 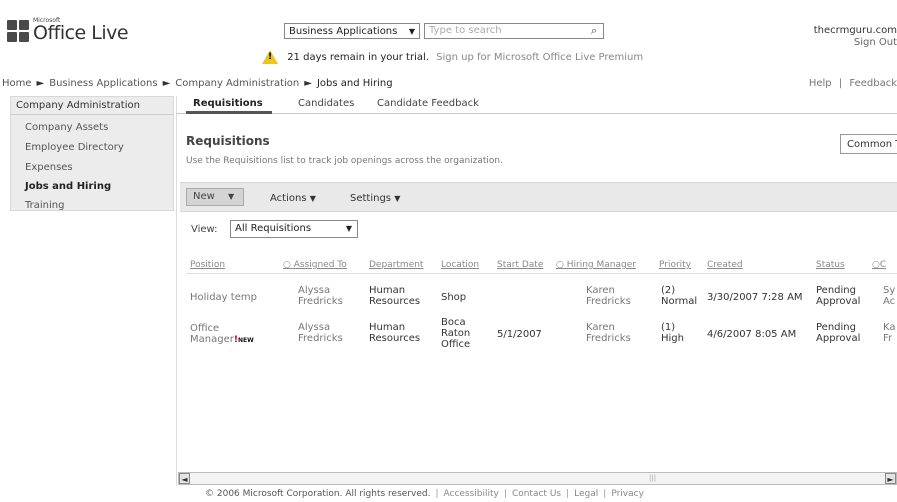 I want to click on page-title: Requisitions, so click(x=228, y=141).